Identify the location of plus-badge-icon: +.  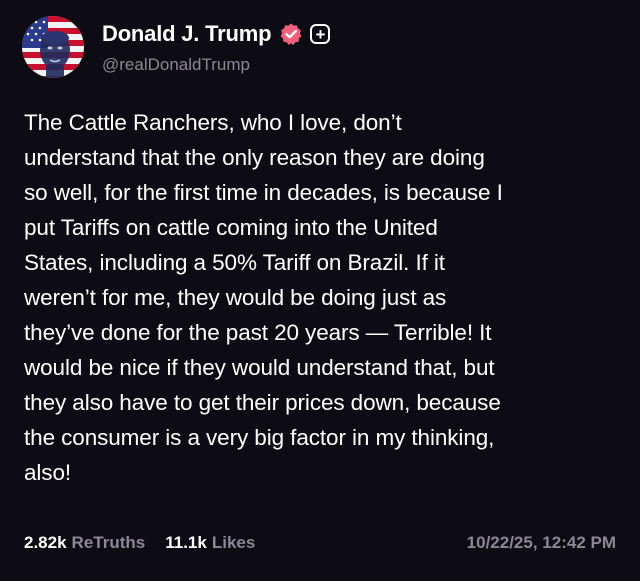
(320, 34).